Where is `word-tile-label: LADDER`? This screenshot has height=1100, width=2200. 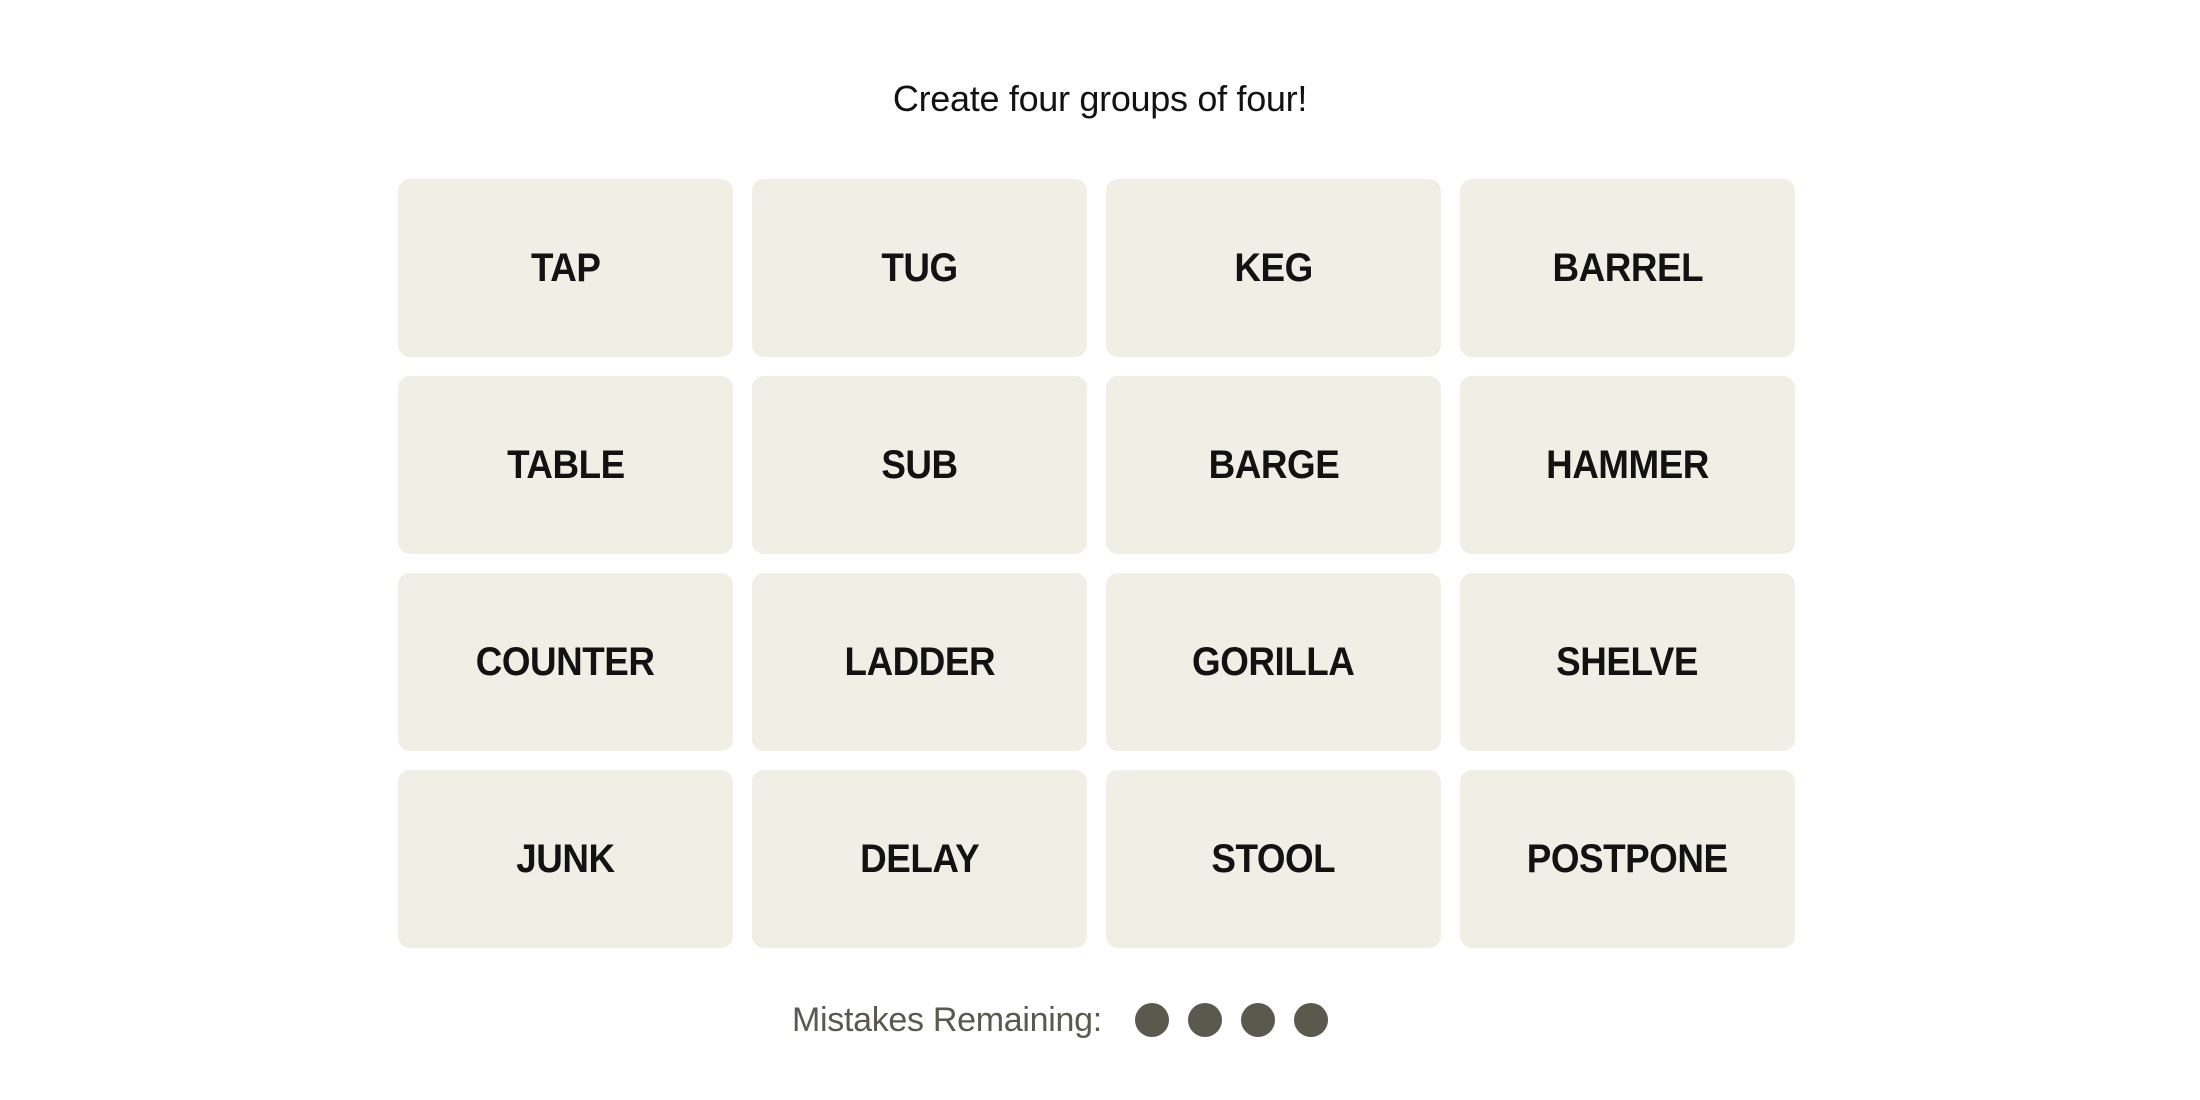 word-tile-label: LADDER is located at coordinates (919, 661).